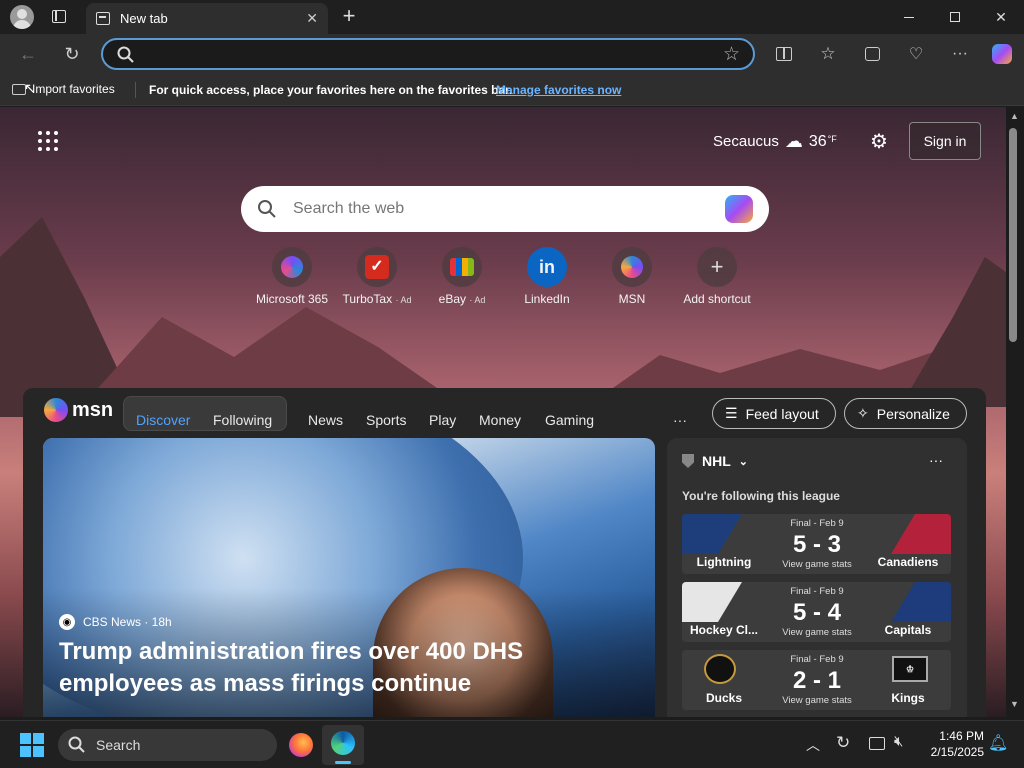 This screenshot has height=768, width=1024. I want to click on close-window-button: ✕, so click(1001, 17).